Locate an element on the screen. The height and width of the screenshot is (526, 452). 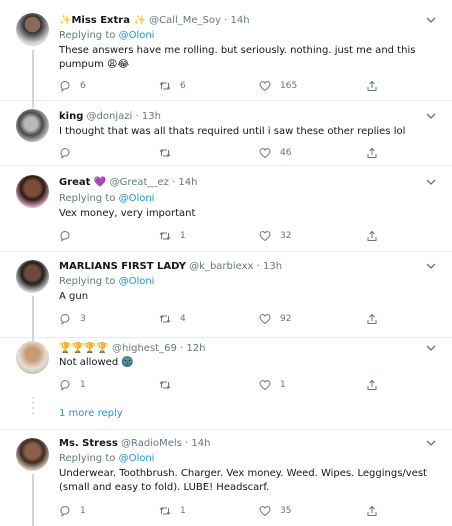
reply-icon is located at coordinates (65, 511).